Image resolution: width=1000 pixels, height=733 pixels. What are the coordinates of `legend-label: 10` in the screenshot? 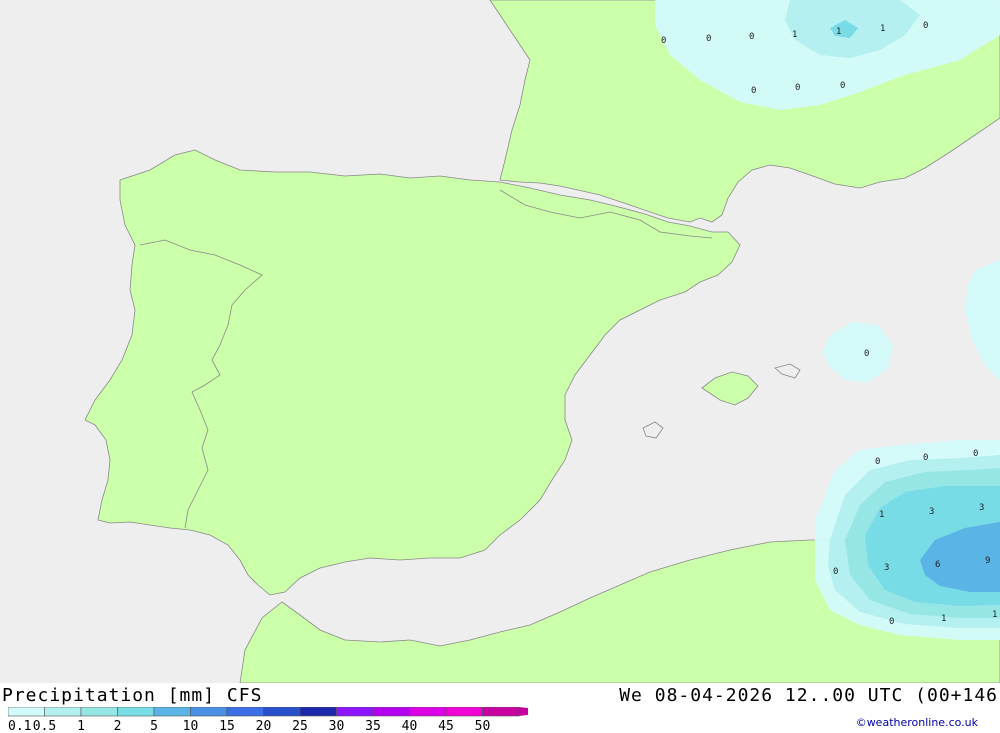 It's located at (191, 725).